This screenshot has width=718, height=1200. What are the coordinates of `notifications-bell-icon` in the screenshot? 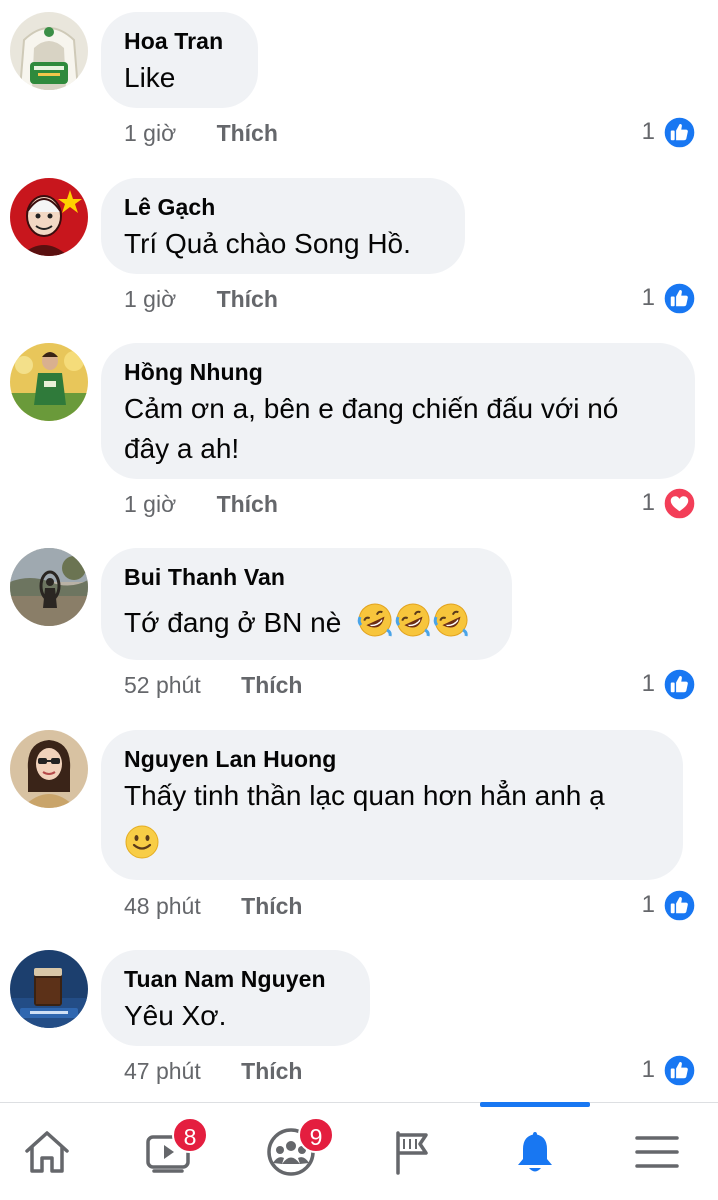 It's located at (535, 1152).